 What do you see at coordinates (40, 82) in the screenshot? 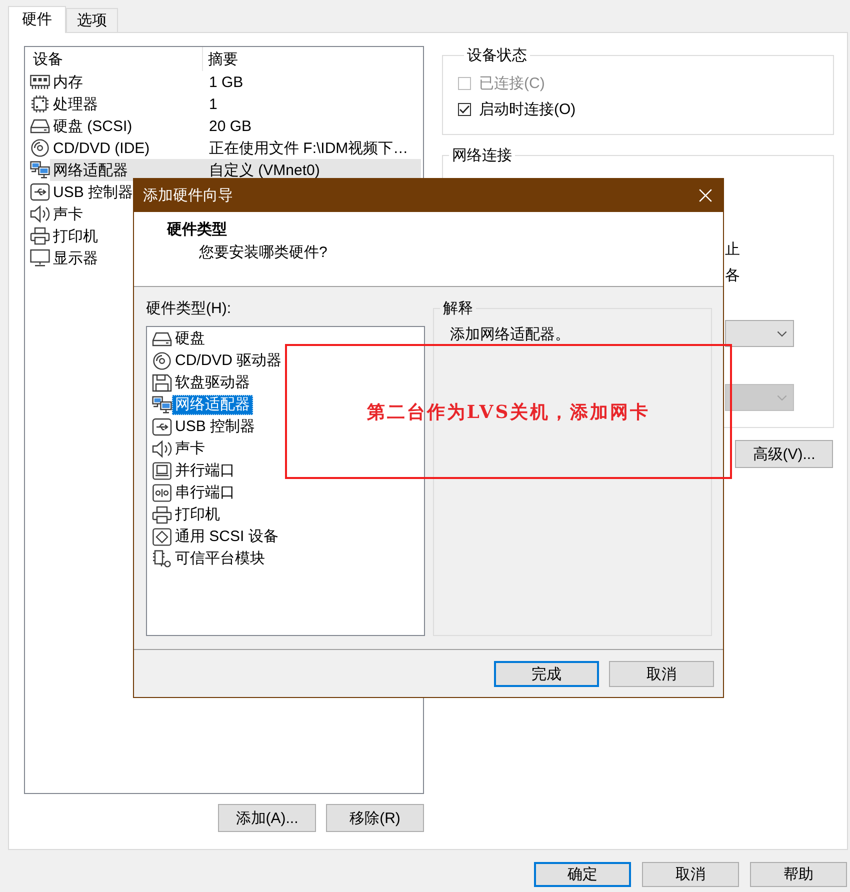
I see `memory-icon` at bounding box center [40, 82].